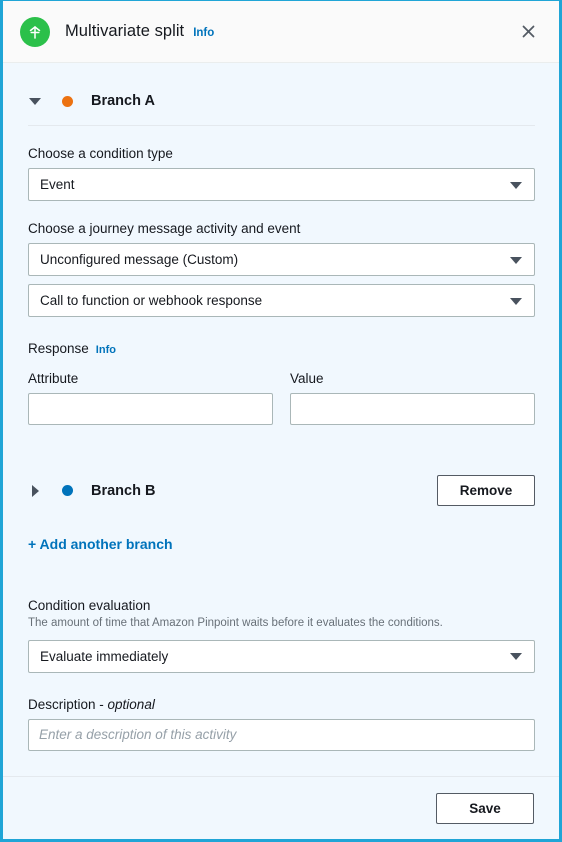 Image resolution: width=562 pixels, height=842 pixels. I want to click on branch-a-dot, so click(67, 101).